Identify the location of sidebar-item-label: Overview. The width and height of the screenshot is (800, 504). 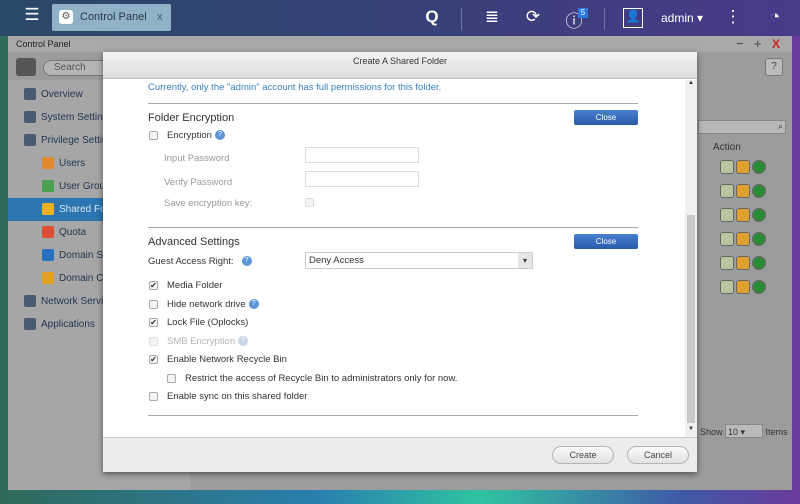
(62, 94).